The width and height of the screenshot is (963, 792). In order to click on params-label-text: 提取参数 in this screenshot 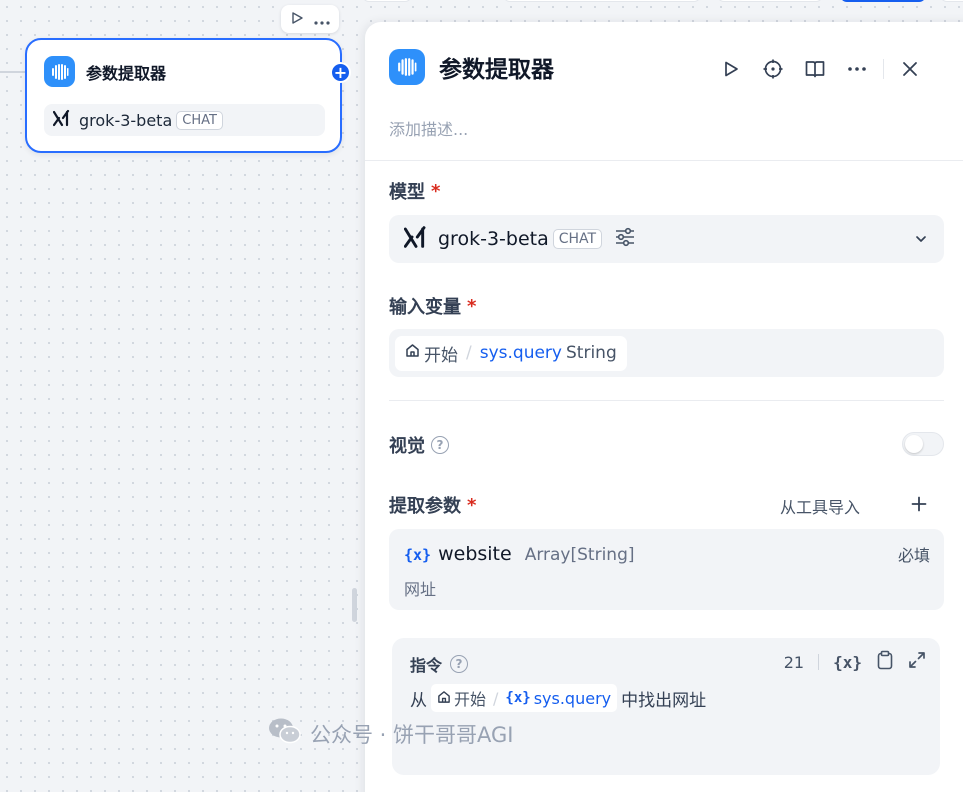, I will do `click(425, 506)`.